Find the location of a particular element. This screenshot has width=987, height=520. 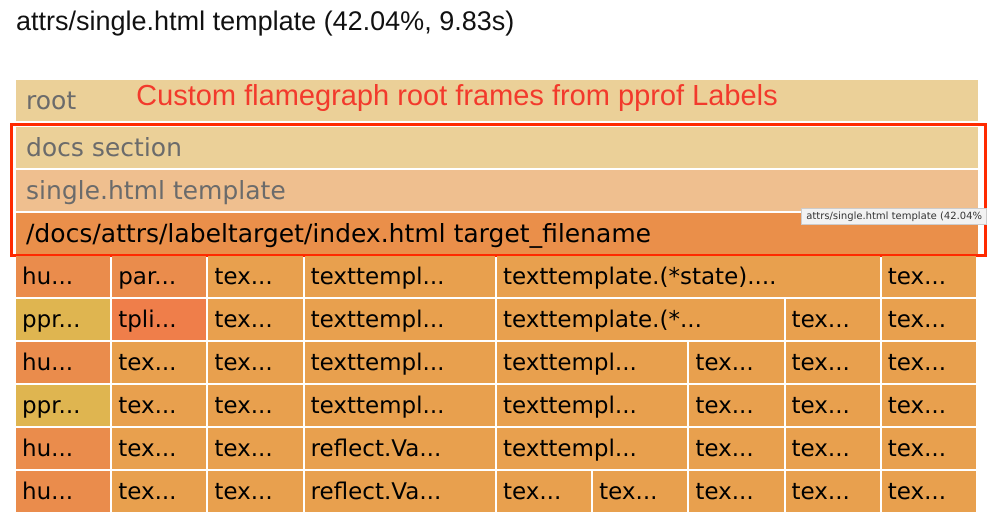

tooltip: attrs/single.html template (42.04% is located at coordinates (894, 216).